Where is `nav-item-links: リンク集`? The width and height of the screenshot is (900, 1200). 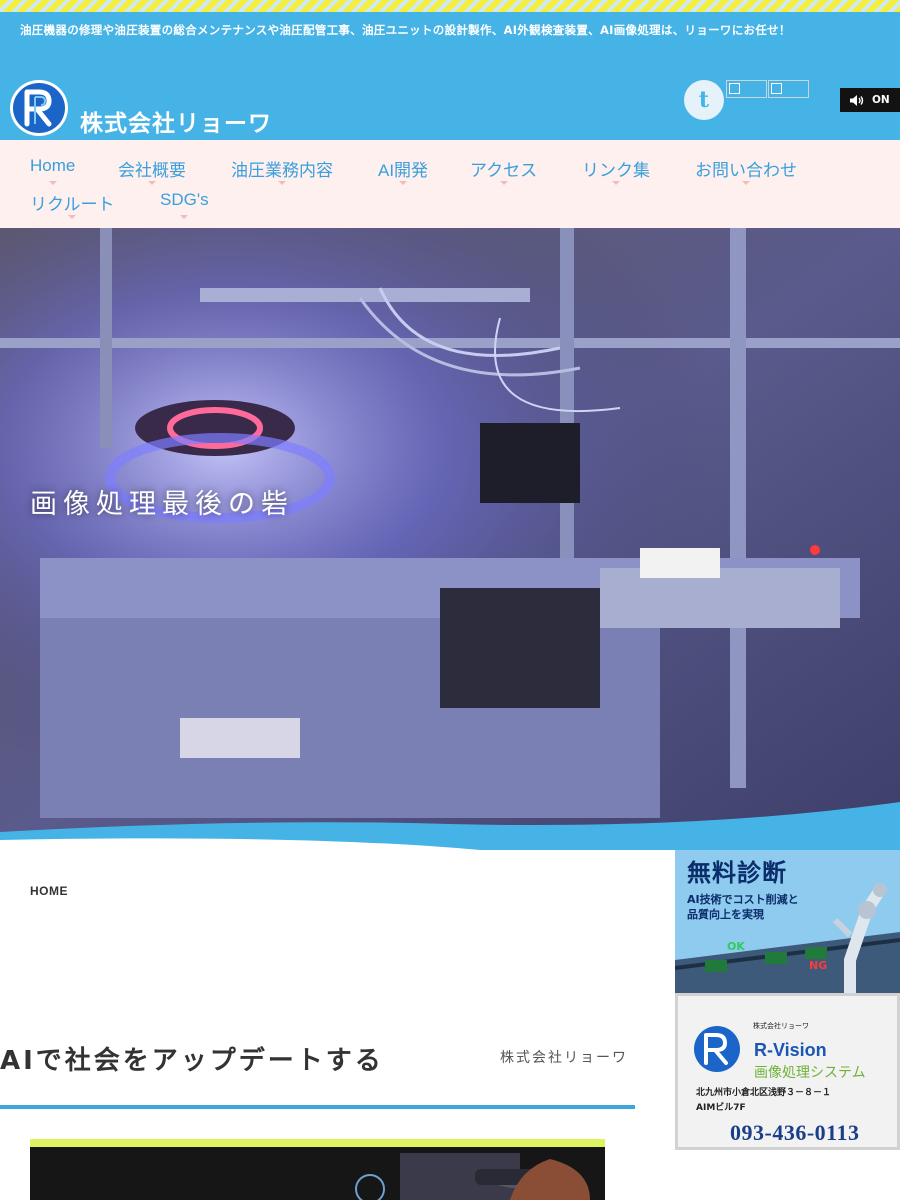 nav-item-links: リンク集 is located at coordinates (616, 170).